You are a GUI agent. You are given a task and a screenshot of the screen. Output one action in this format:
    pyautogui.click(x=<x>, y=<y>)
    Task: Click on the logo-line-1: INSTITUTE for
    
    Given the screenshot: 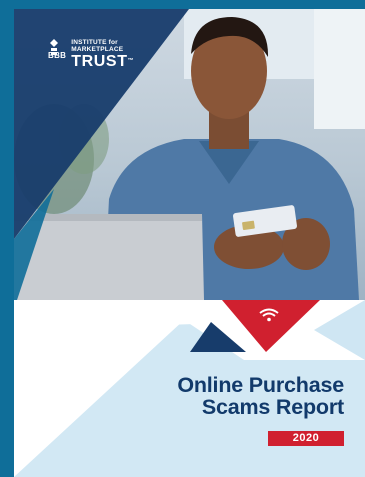 What is the action you would take?
    pyautogui.click(x=94, y=42)
    